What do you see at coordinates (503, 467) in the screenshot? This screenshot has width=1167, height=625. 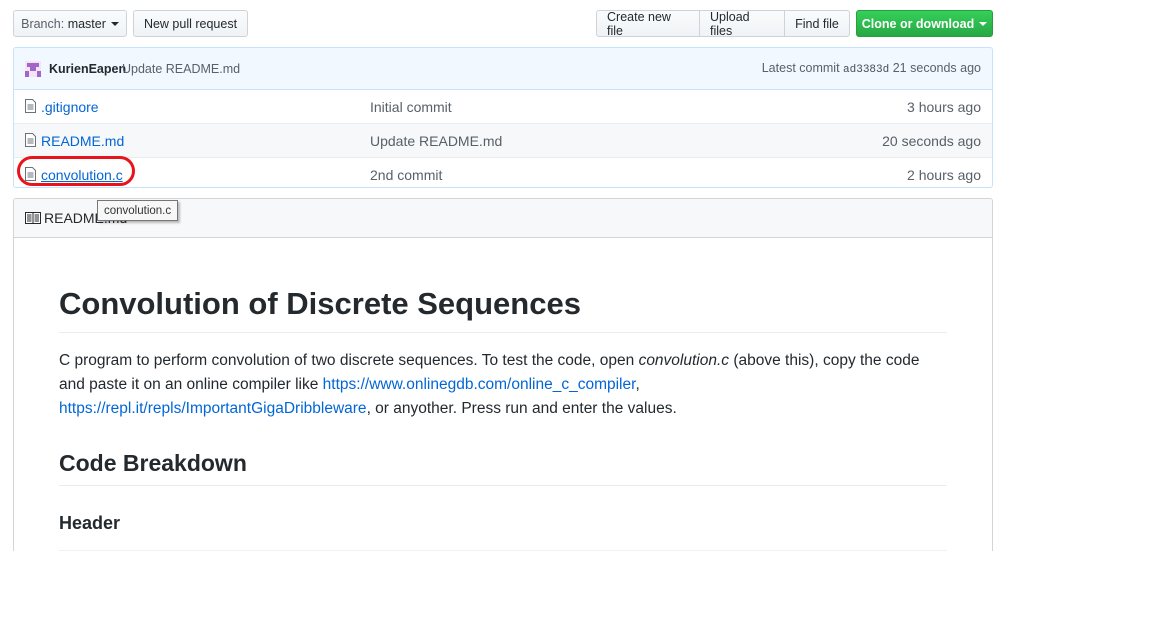 I see `section-heading: Code Breakdown` at bounding box center [503, 467].